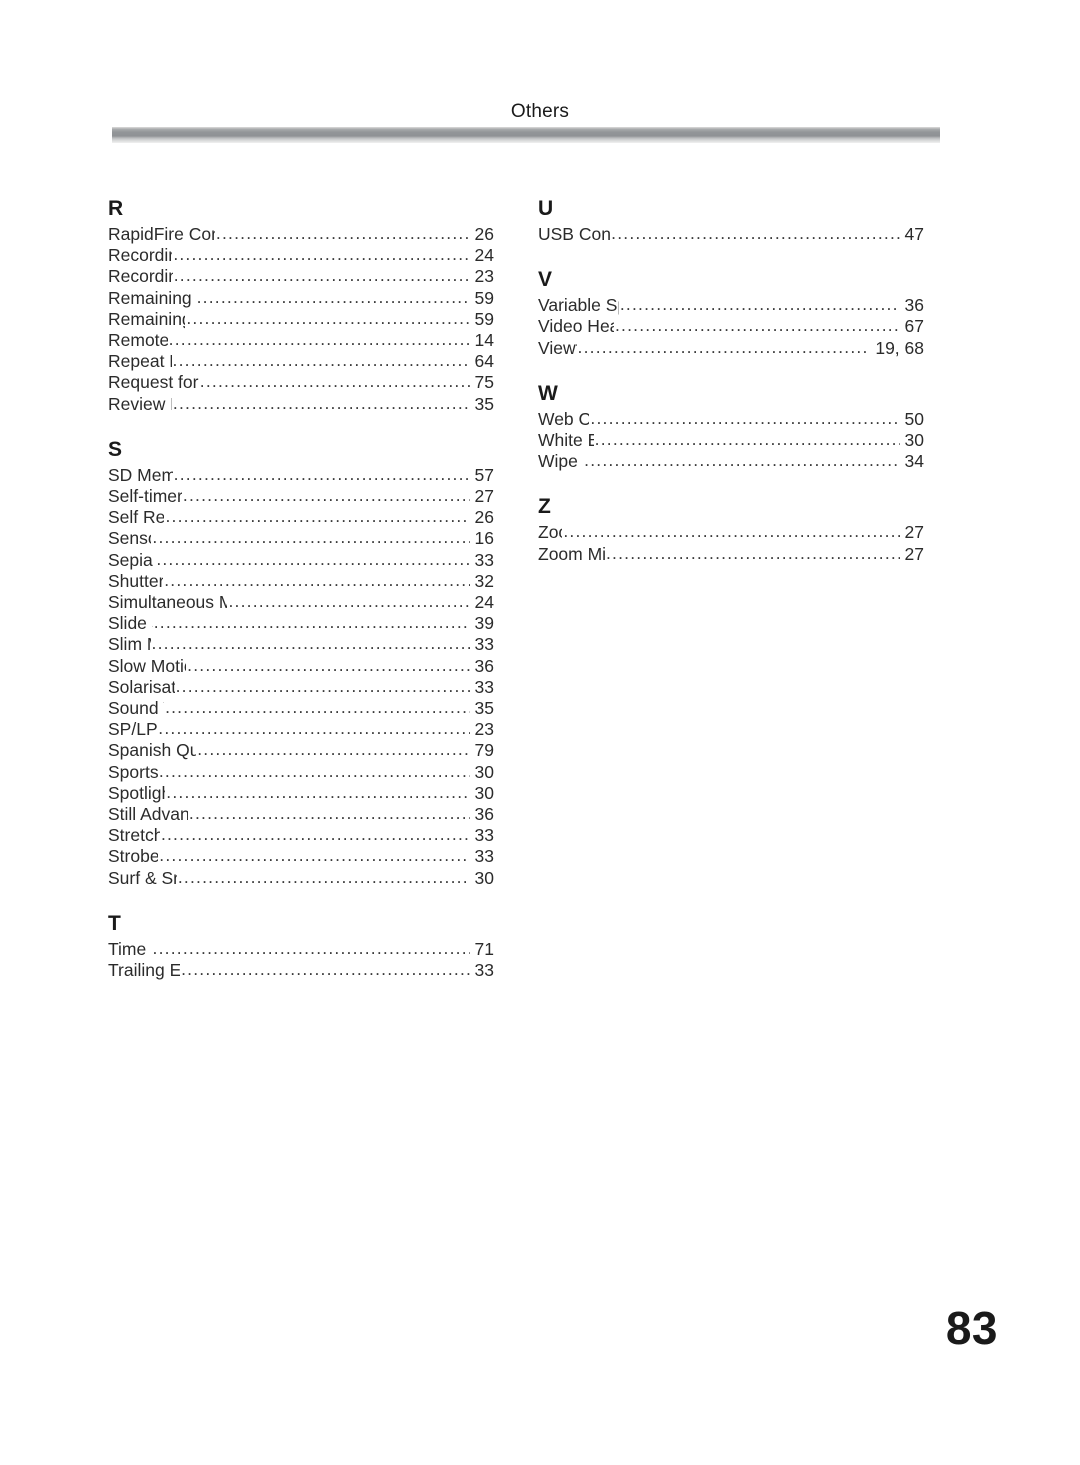 The image size is (1080, 1465). What do you see at coordinates (578, 305) in the screenshot?
I see `index-entry-title: Variable Speed Search` at bounding box center [578, 305].